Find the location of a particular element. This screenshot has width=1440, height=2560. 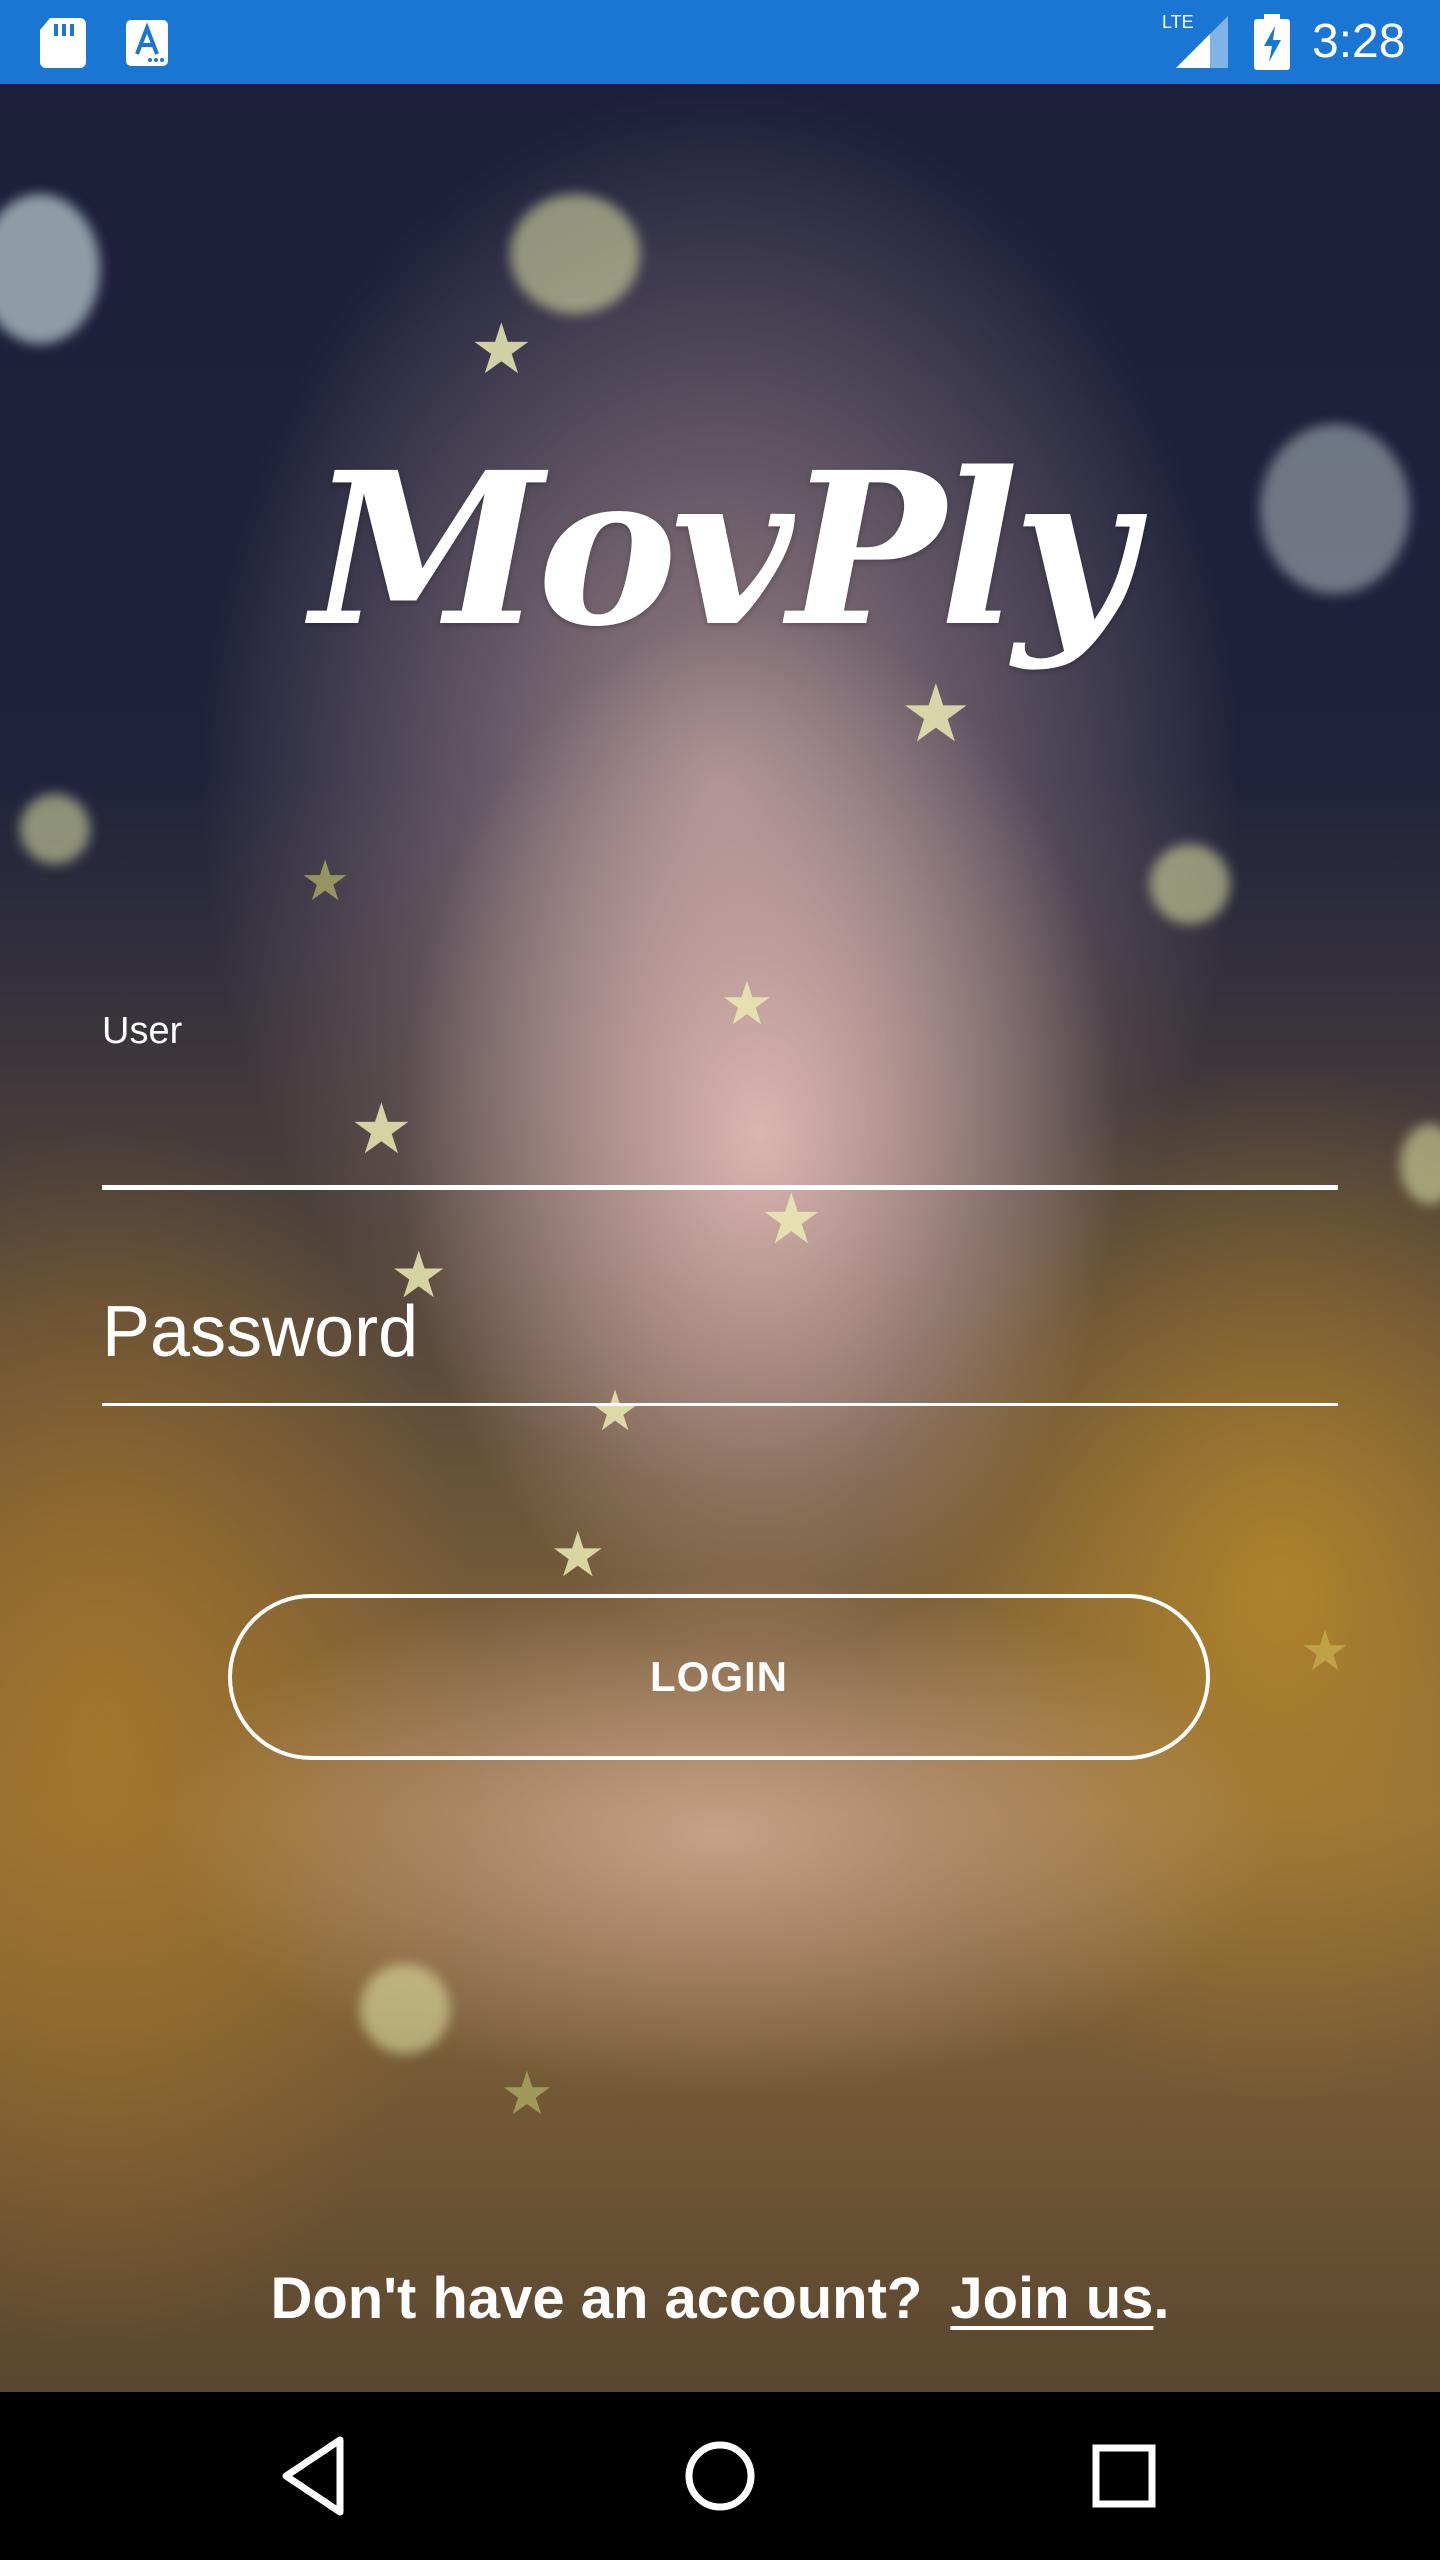

user-input is located at coordinates (720, 1125).